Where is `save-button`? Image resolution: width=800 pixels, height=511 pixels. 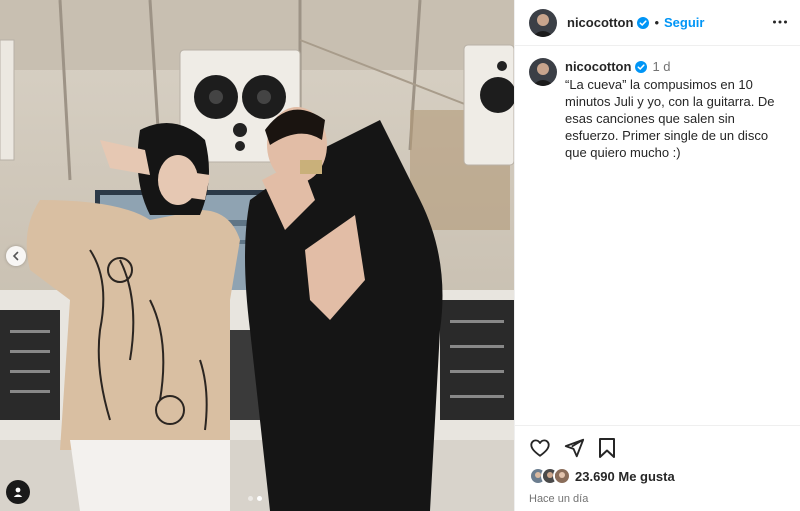 save-button is located at coordinates (607, 448).